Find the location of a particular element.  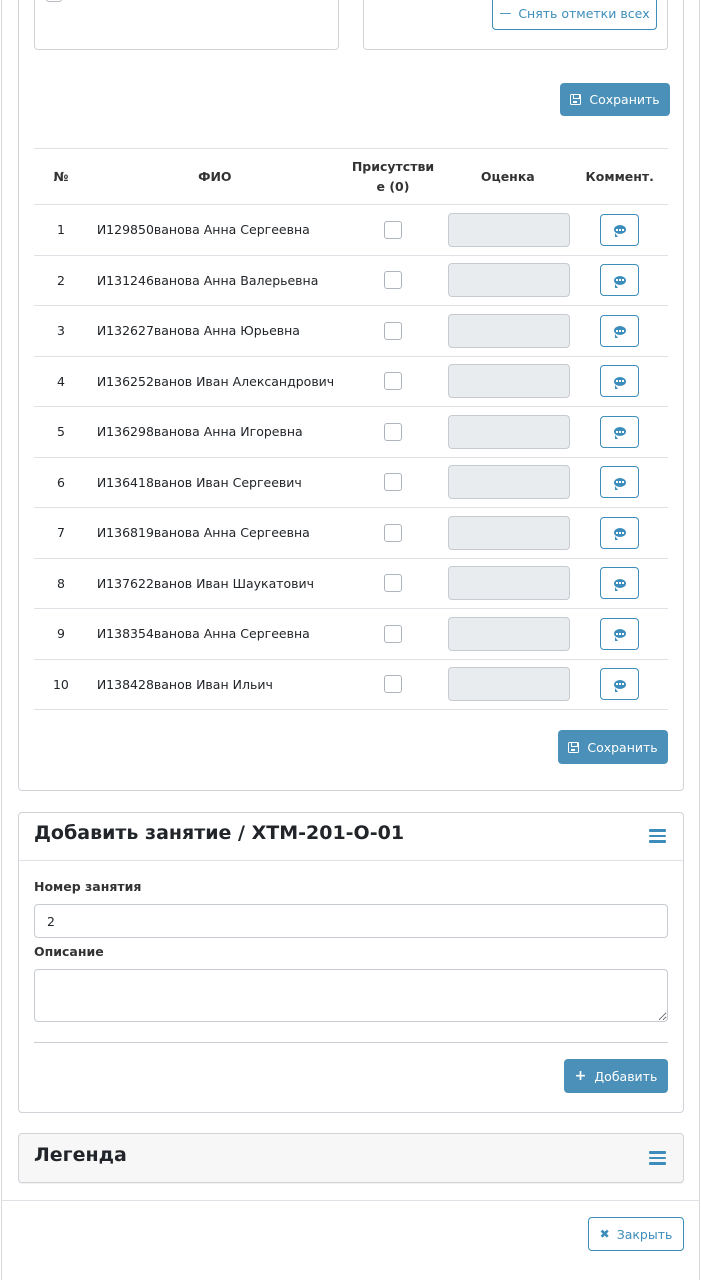

table-row: 1 И129850ванова Анна Сергеевна is located at coordinates (351, 230).